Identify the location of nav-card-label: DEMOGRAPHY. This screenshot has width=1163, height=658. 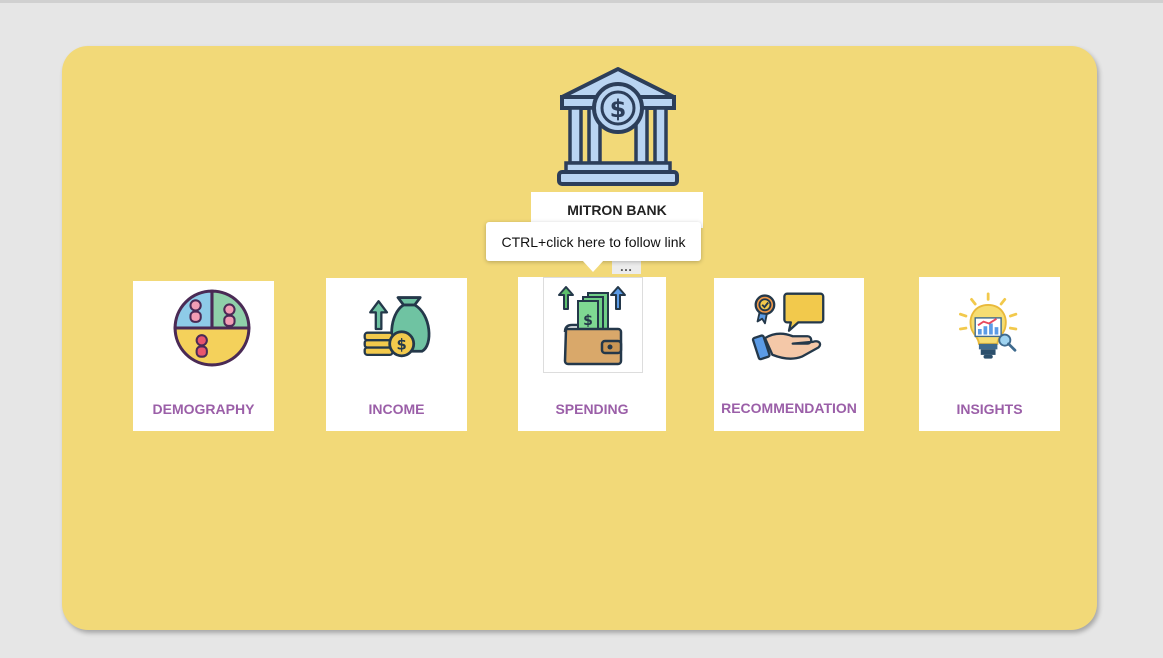
(203, 409).